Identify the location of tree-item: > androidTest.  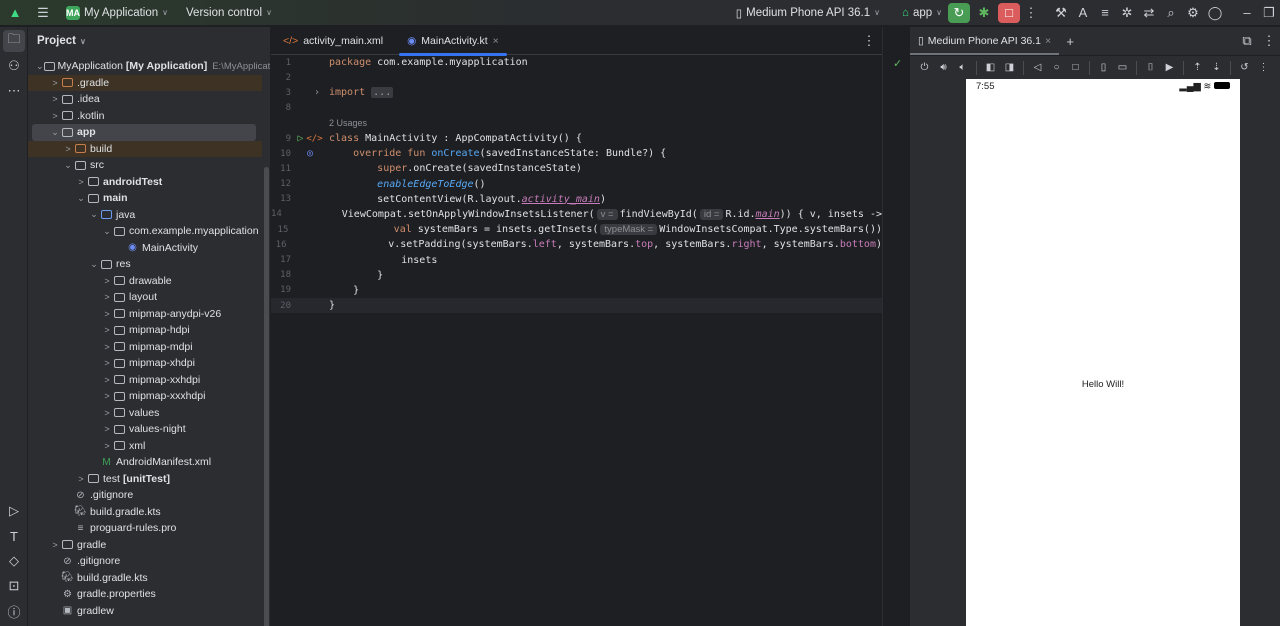
(145, 182).